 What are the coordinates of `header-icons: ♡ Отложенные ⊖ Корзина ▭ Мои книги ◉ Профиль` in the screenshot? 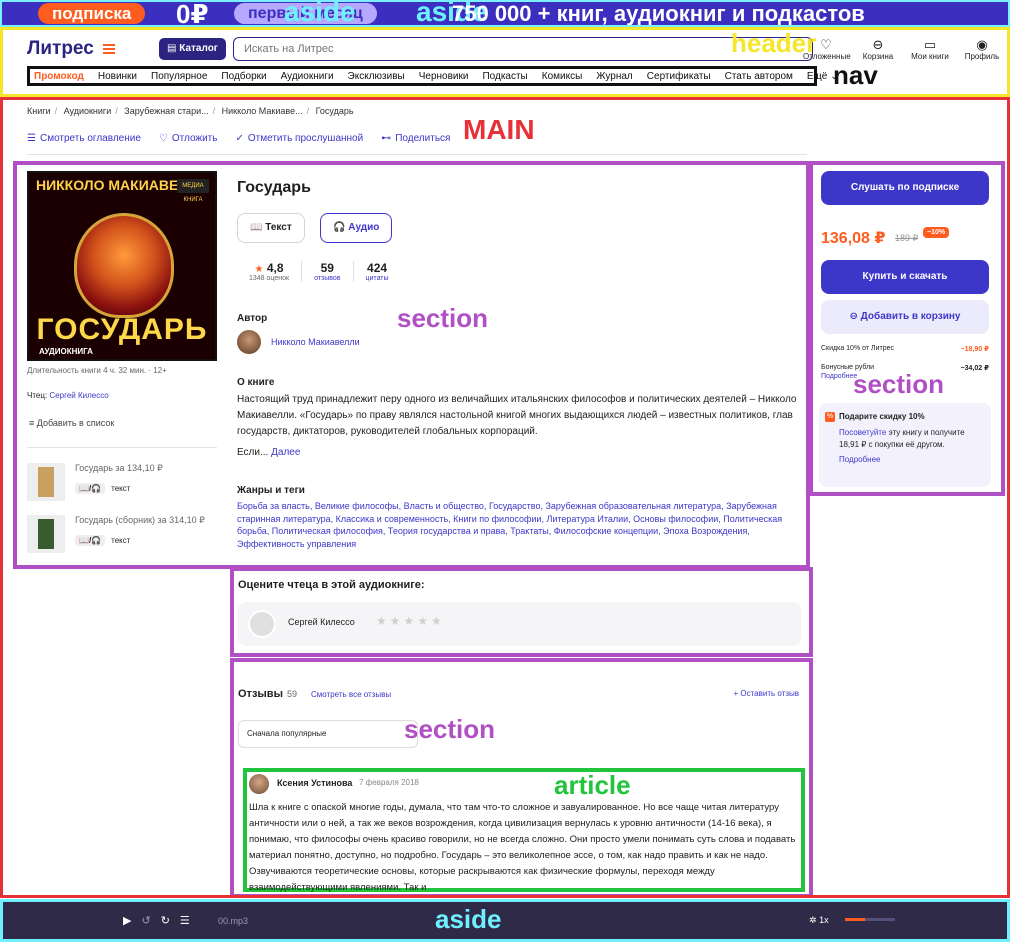 It's located at (904, 49).